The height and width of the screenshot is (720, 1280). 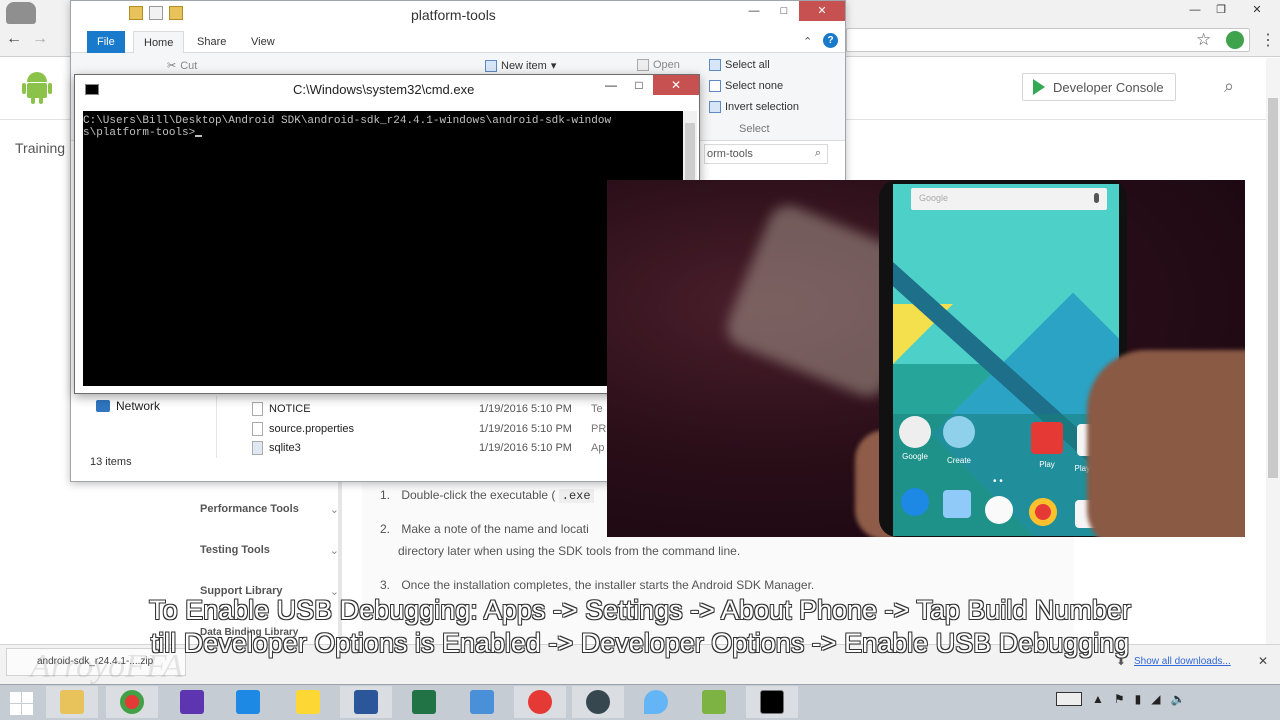 I want to click on chart-icon, so click(x=308, y=702).